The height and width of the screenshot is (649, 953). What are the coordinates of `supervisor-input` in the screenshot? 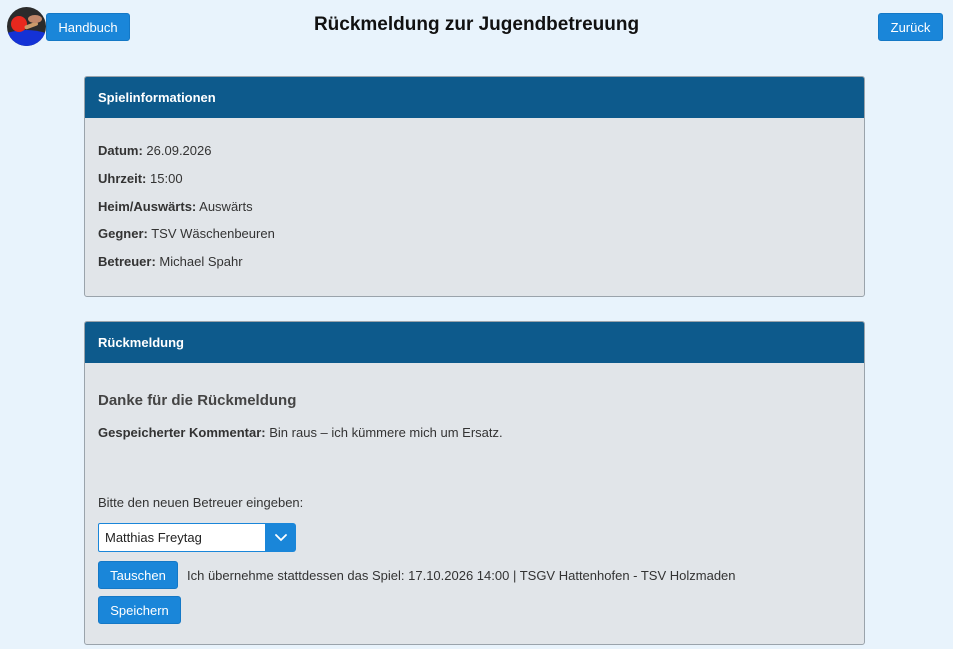 It's located at (182, 537).